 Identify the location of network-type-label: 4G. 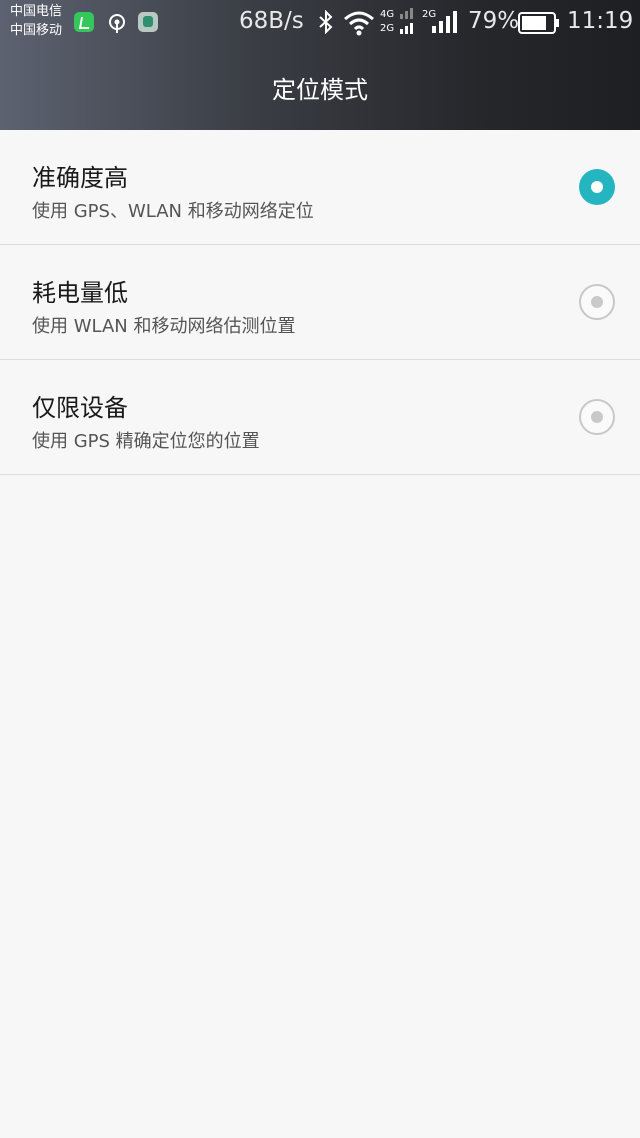
(387, 14).